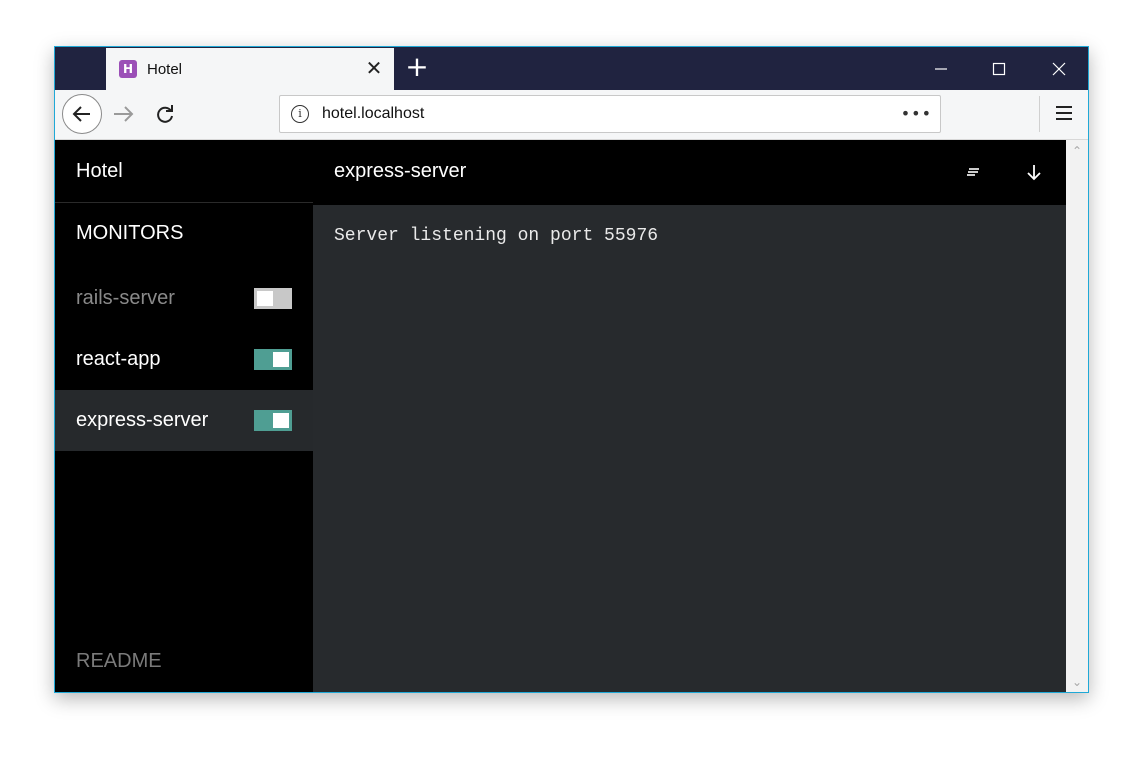 This screenshot has width=1144, height=758. Describe the element at coordinates (571, 68) in the screenshot. I see `tab-bar: H Hotel ✕ +` at that location.